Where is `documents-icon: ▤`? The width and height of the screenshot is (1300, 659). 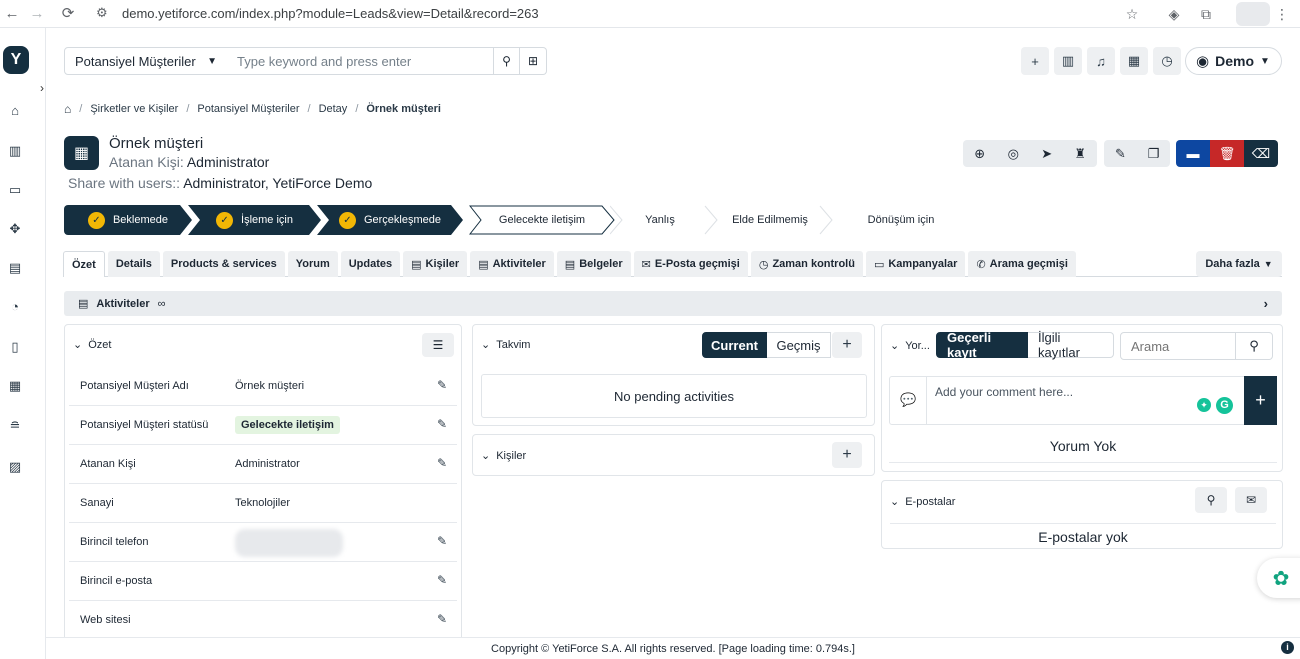 documents-icon: ▤ is located at coordinates (570, 264).